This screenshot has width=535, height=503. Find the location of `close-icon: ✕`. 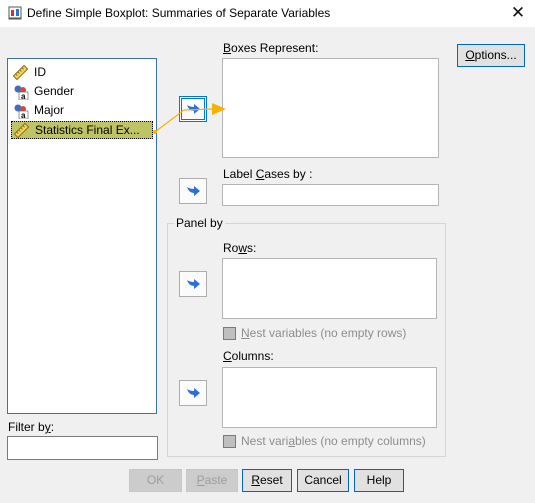

close-icon: ✕ is located at coordinates (518, 12).